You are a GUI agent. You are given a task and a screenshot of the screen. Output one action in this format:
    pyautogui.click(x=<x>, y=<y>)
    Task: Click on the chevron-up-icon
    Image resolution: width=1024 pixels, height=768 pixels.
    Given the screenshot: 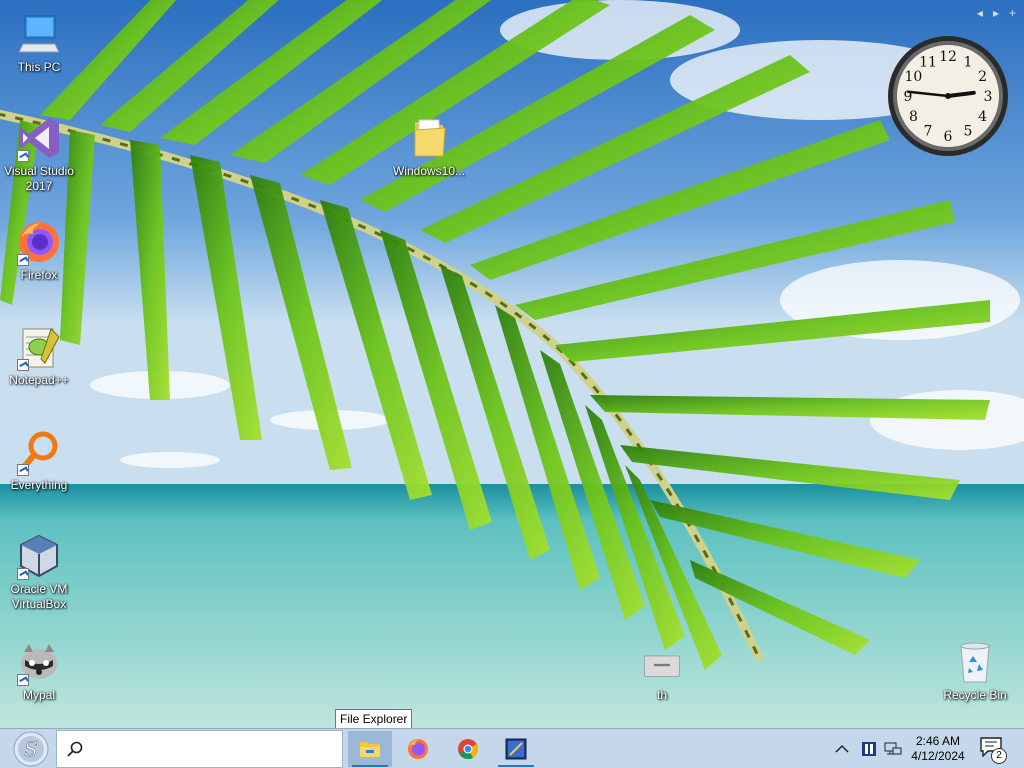 What is the action you would take?
    pyautogui.click(x=842, y=748)
    